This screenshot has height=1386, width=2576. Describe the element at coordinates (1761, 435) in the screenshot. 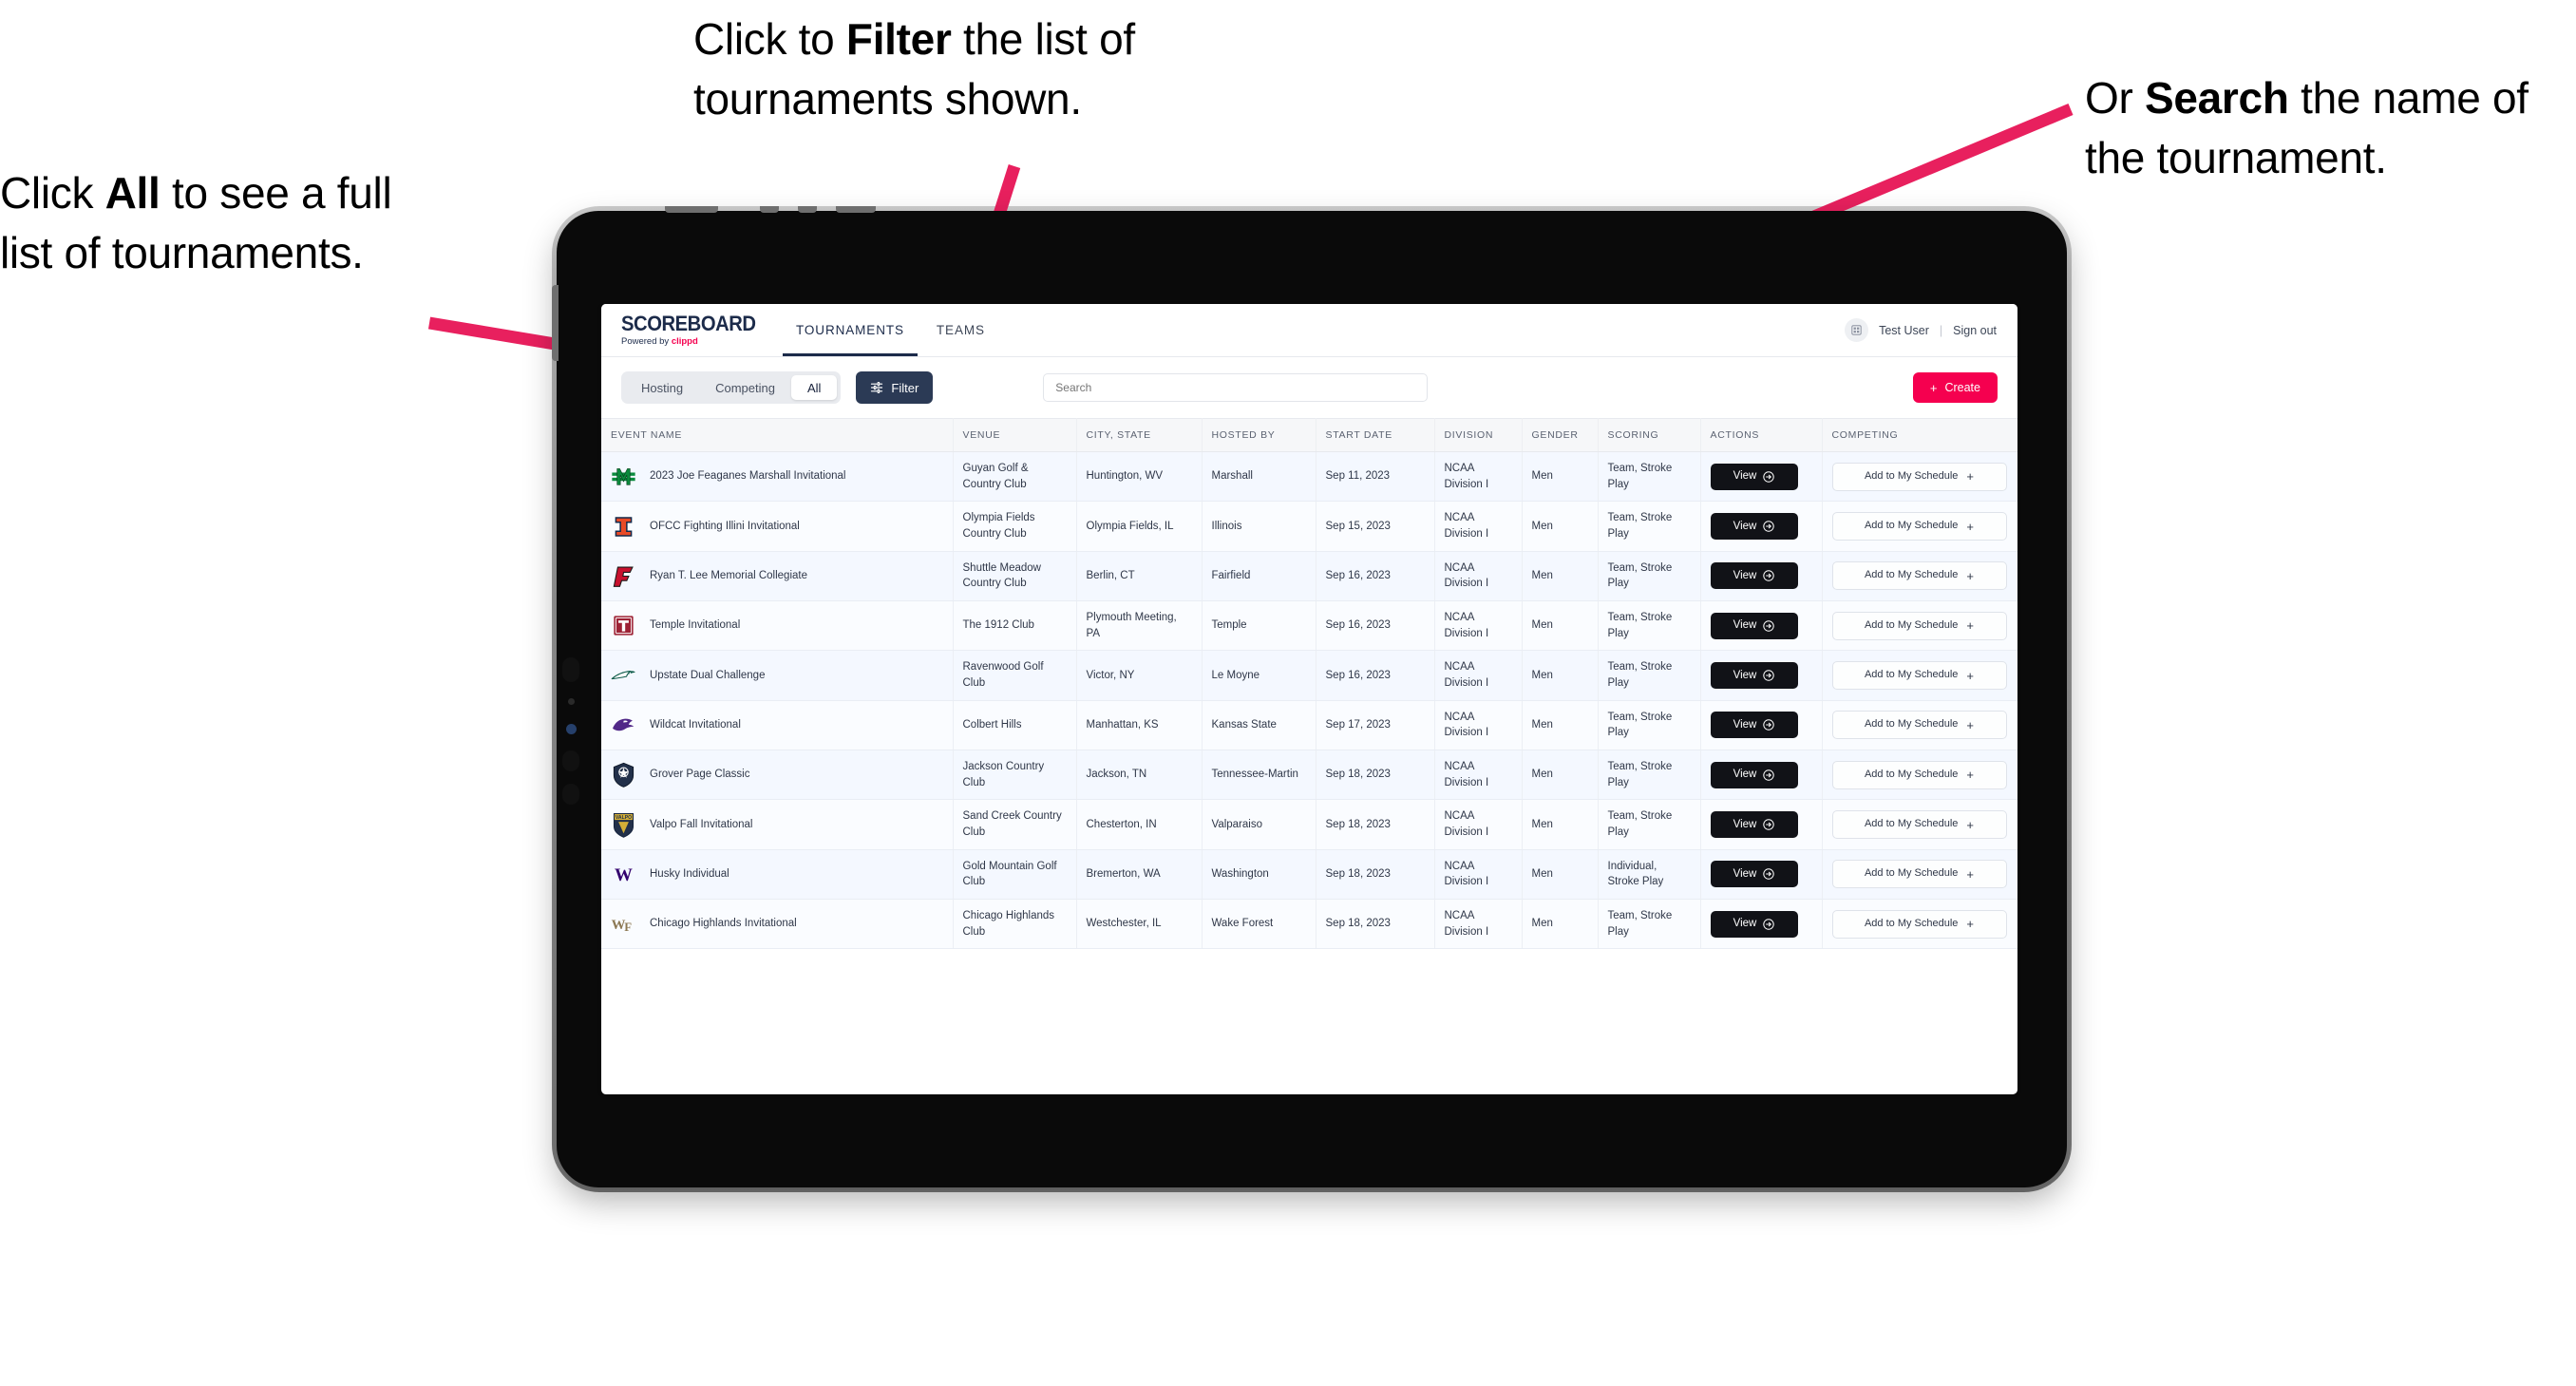

I see `col-actions: ACTIONS` at that location.